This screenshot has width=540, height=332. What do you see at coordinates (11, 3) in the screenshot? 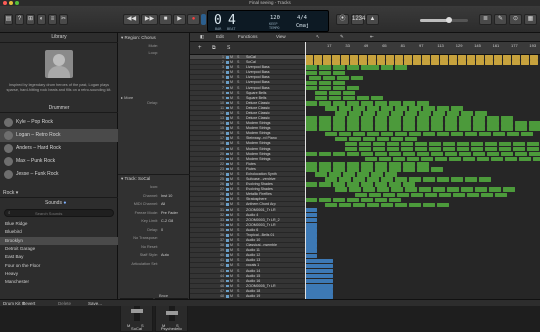
I see `minimize-window-button` at bounding box center [11, 3].